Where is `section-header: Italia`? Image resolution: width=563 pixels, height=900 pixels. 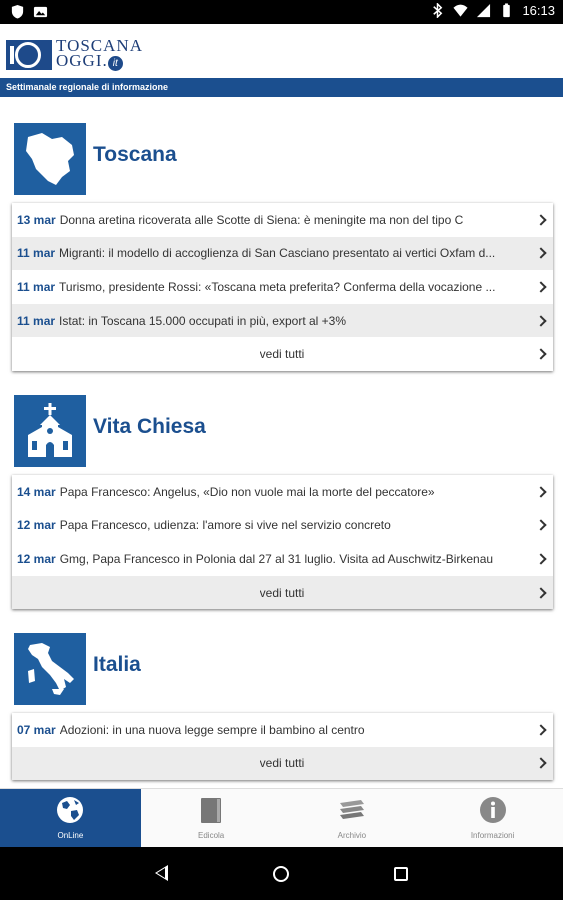 section-header: Italia is located at coordinates (282, 669).